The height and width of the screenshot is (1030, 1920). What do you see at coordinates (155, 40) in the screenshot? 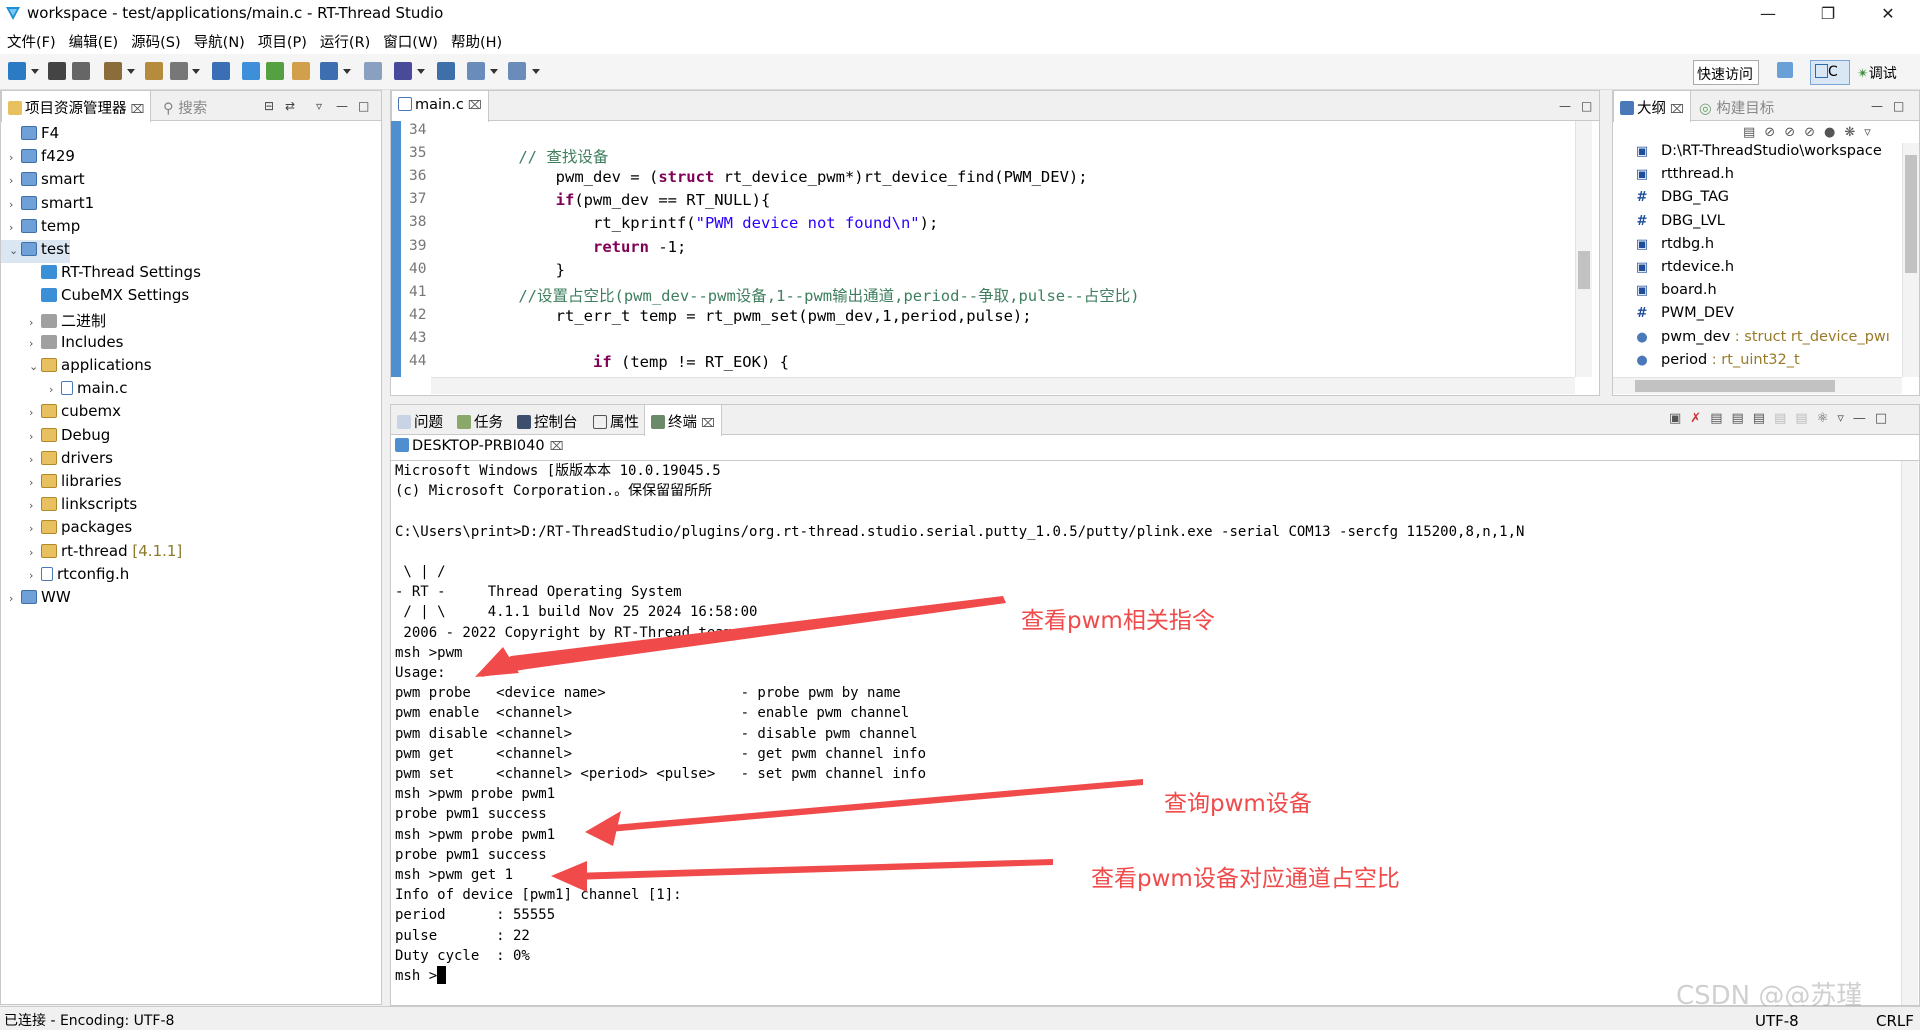
I see `menu-source: 源码(S)` at bounding box center [155, 40].